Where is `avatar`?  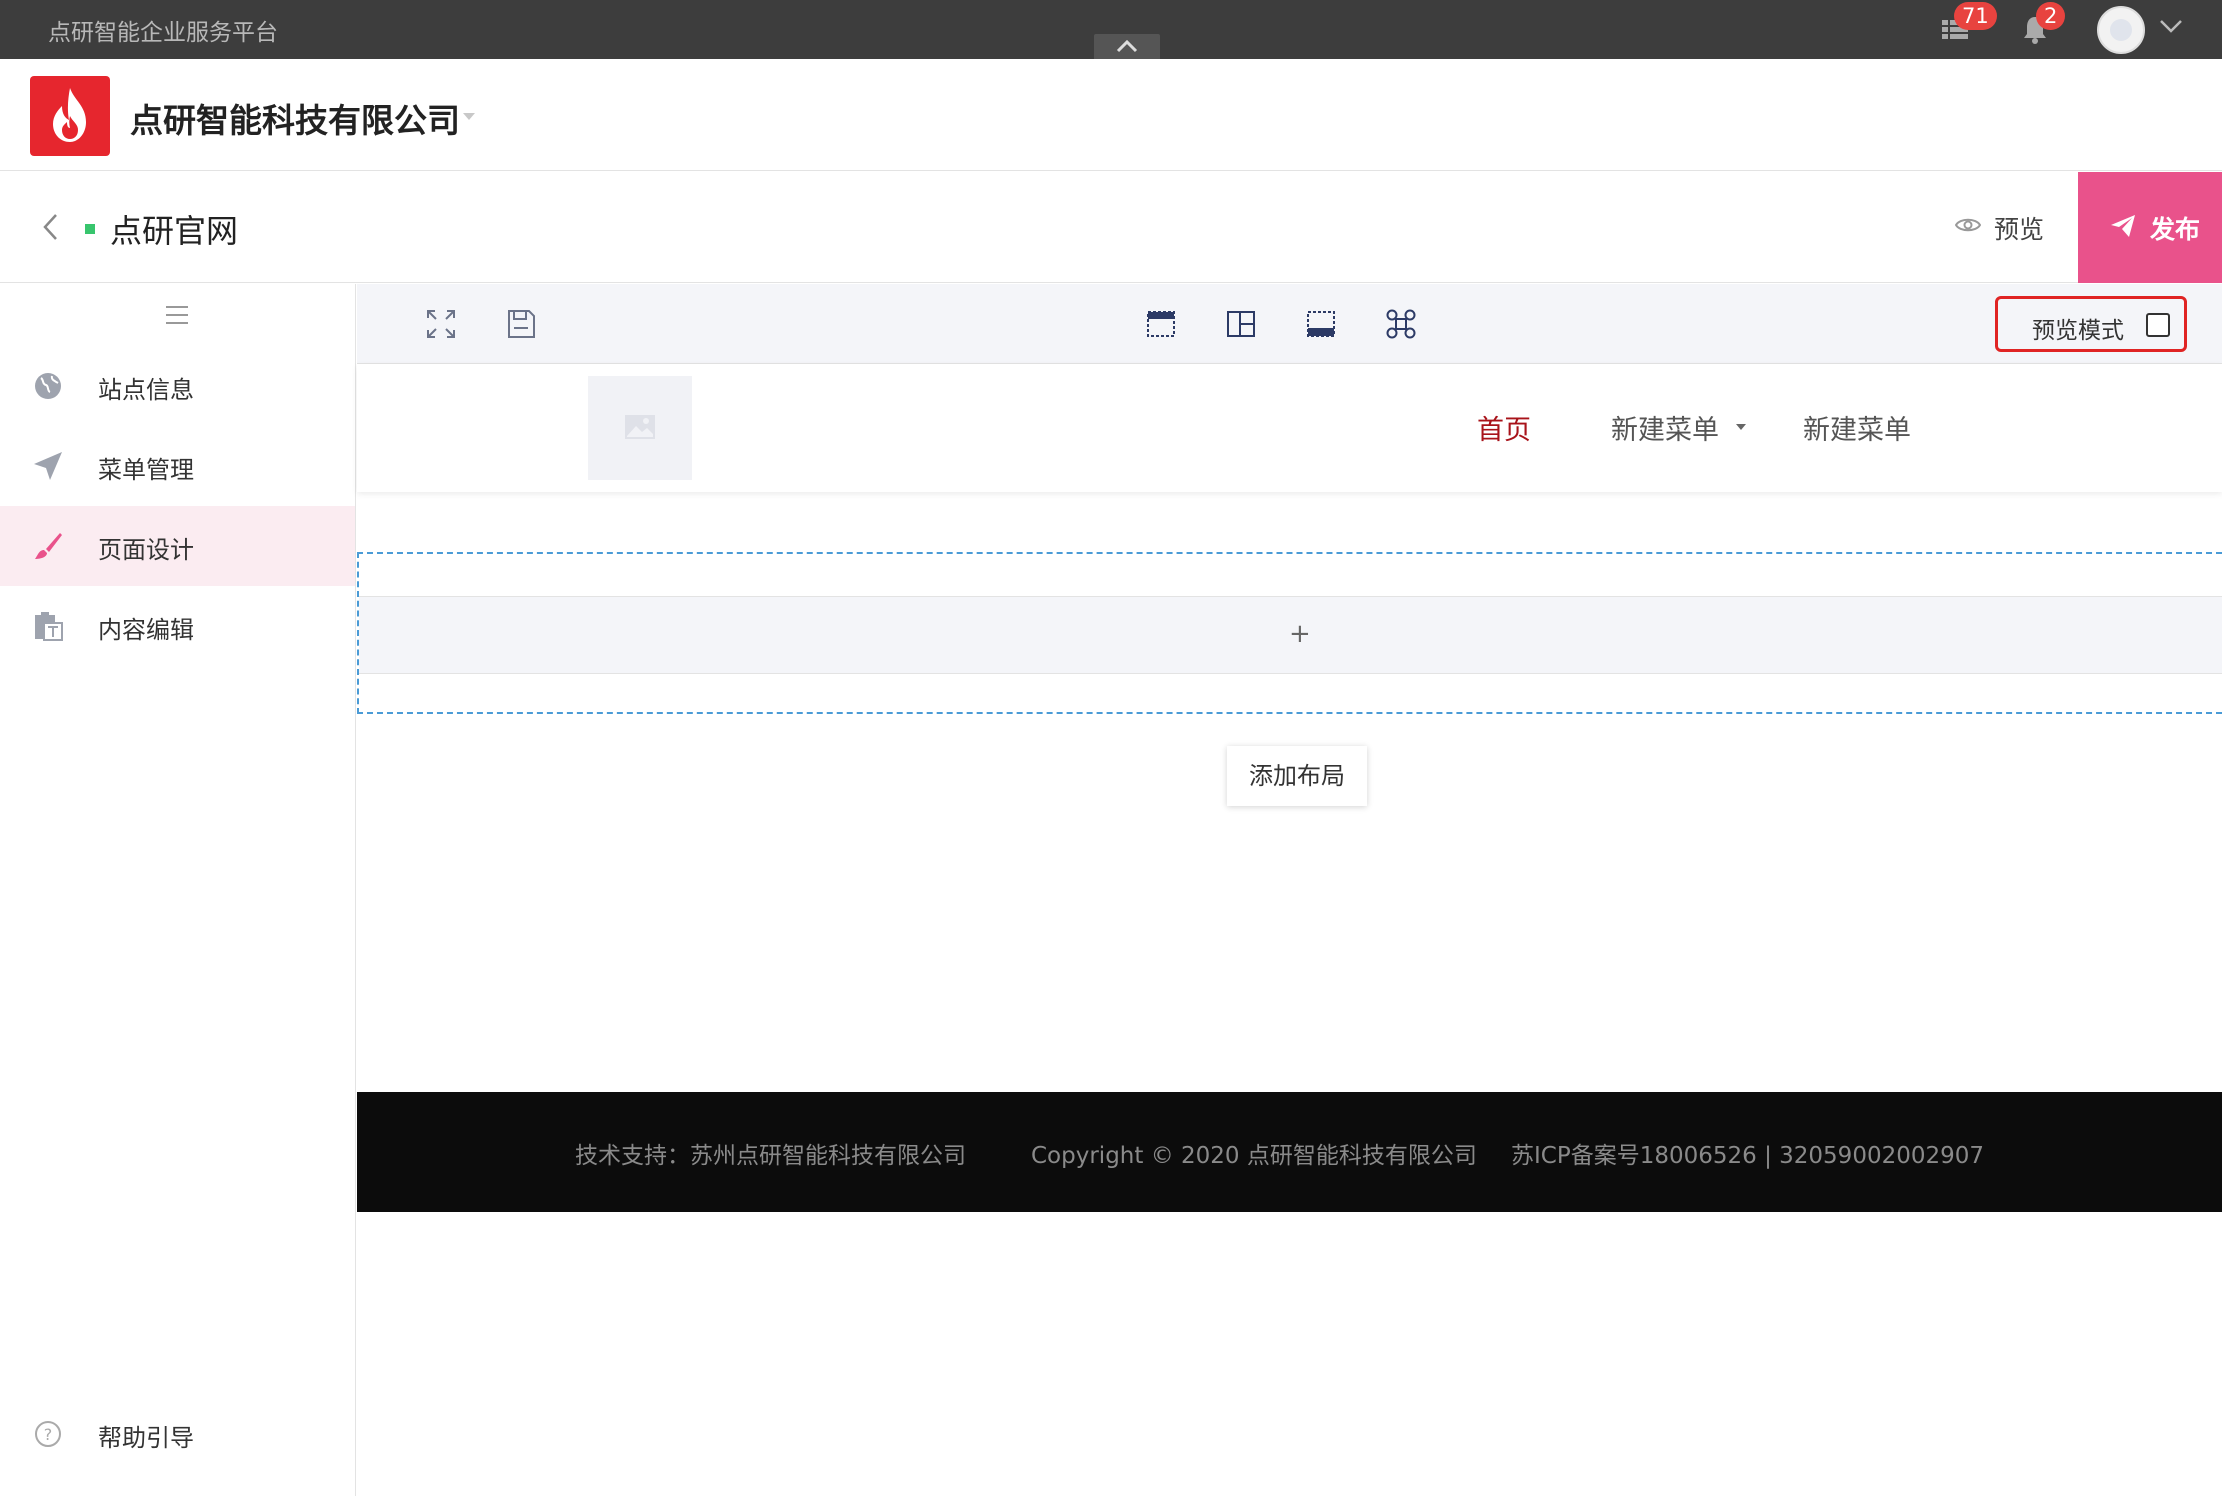 avatar is located at coordinates (2121, 30).